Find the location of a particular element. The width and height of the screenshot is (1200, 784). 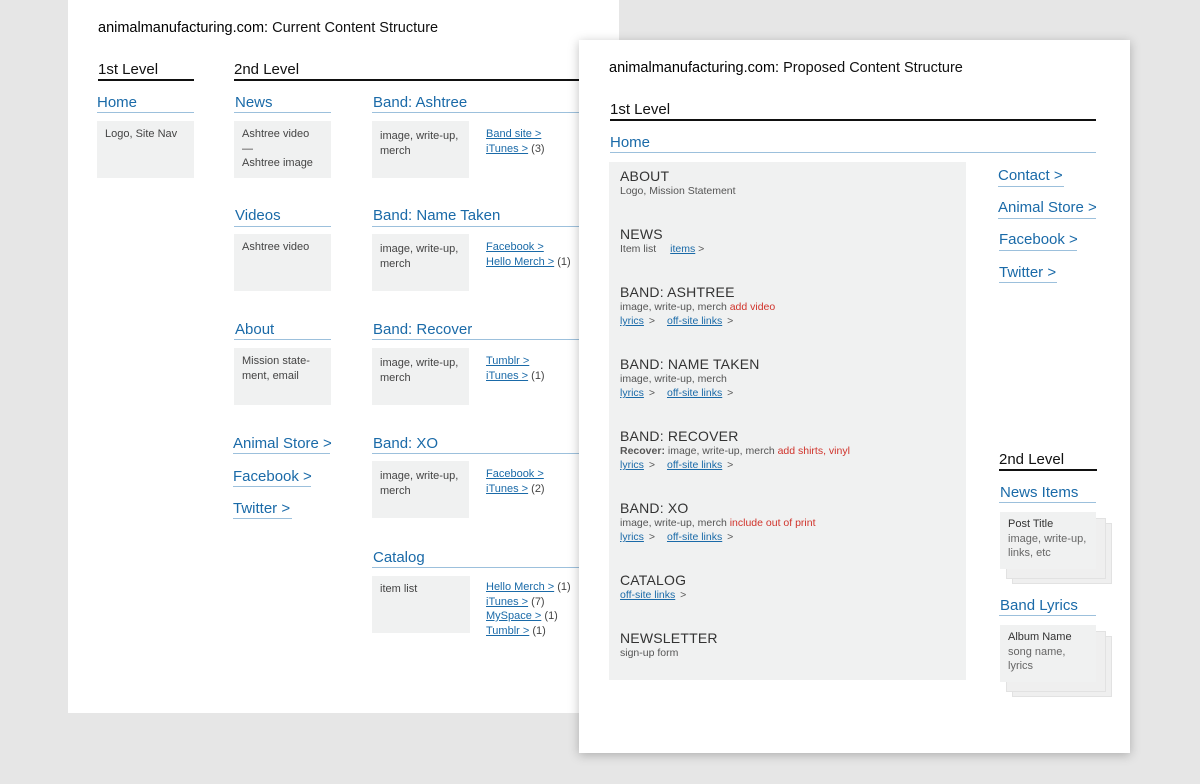

proposed-twitter-link: Twitter > is located at coordinates (1027, 272).